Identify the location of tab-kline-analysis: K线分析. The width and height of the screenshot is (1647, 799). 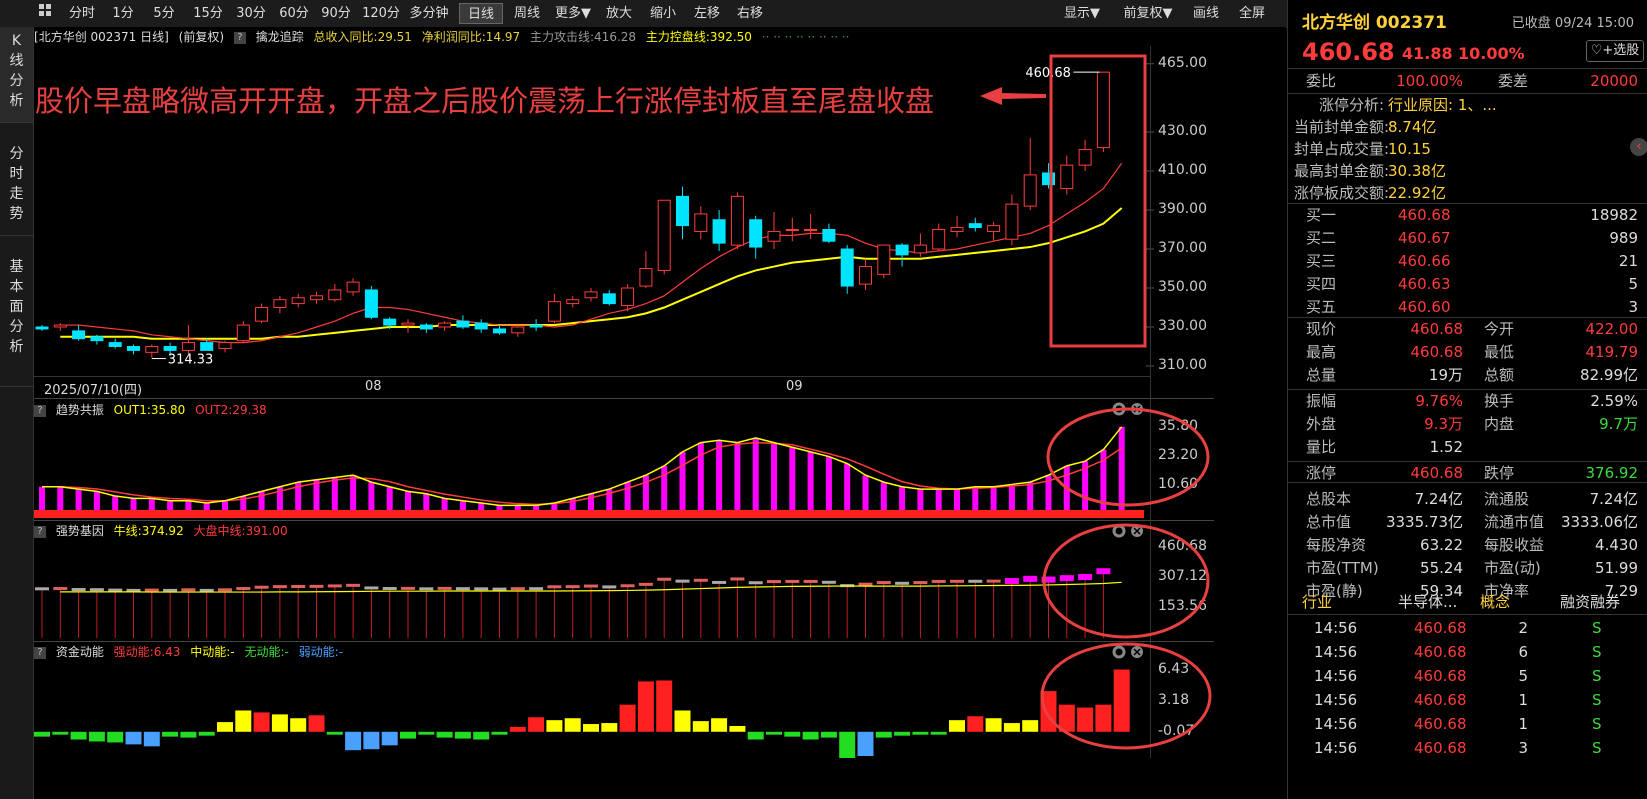
(16, 75).